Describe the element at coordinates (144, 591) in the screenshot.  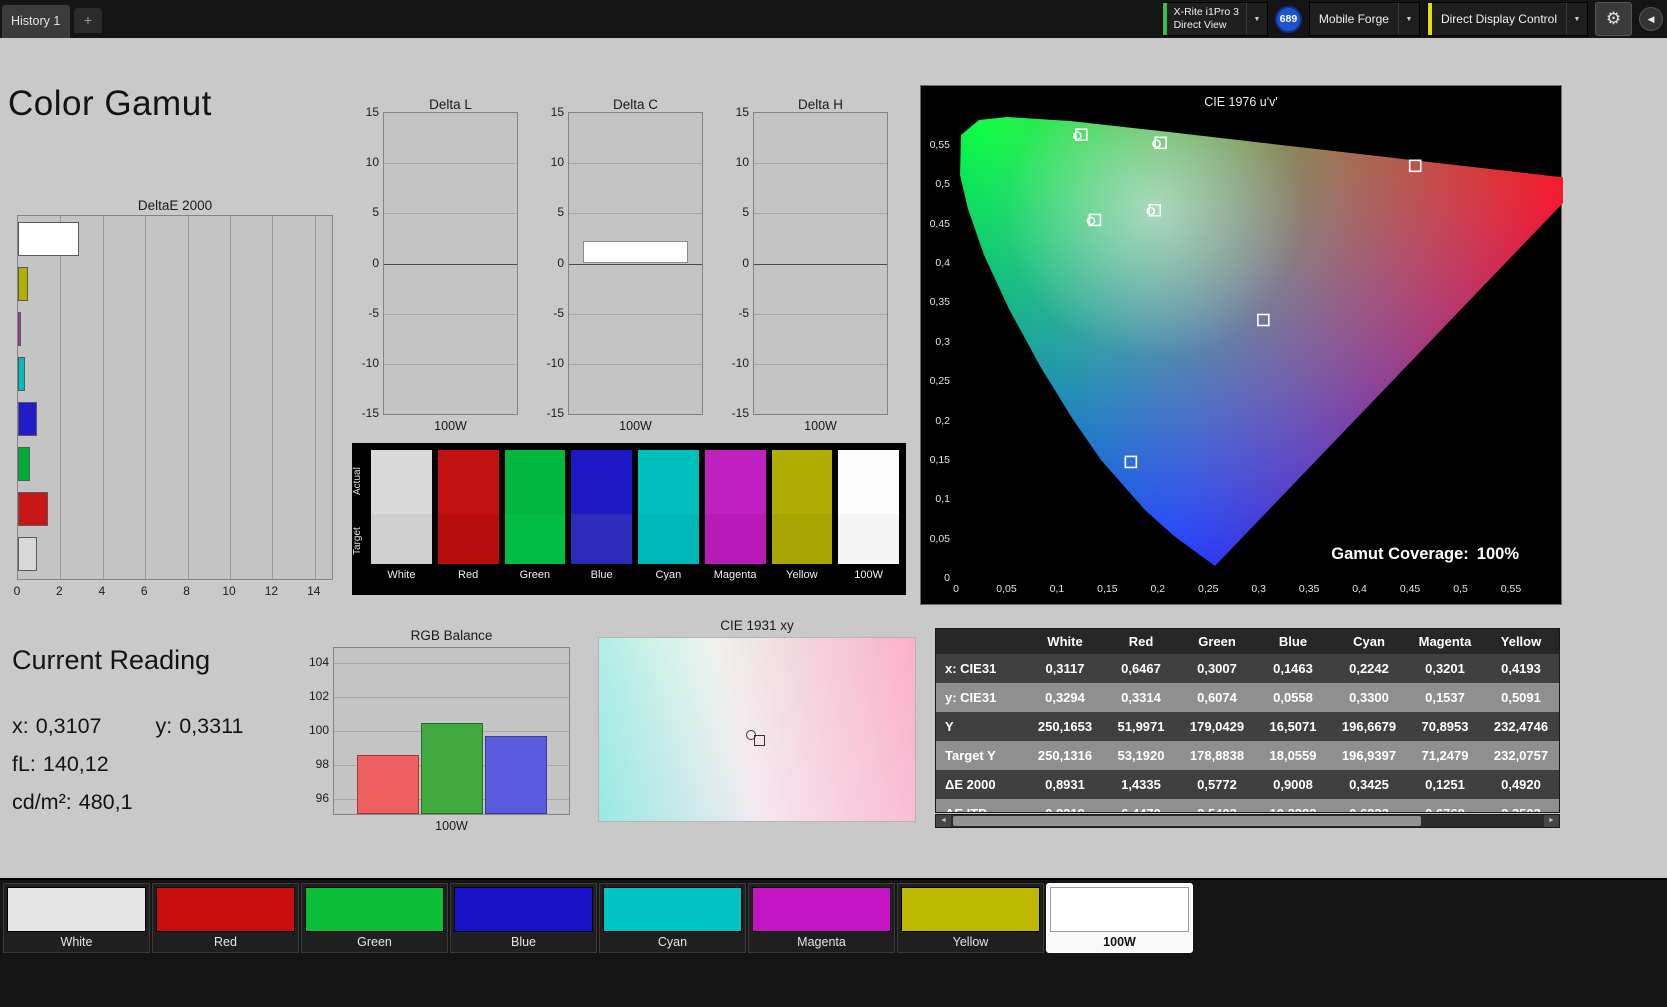
I see `axis-tick-label: 6` at that location.